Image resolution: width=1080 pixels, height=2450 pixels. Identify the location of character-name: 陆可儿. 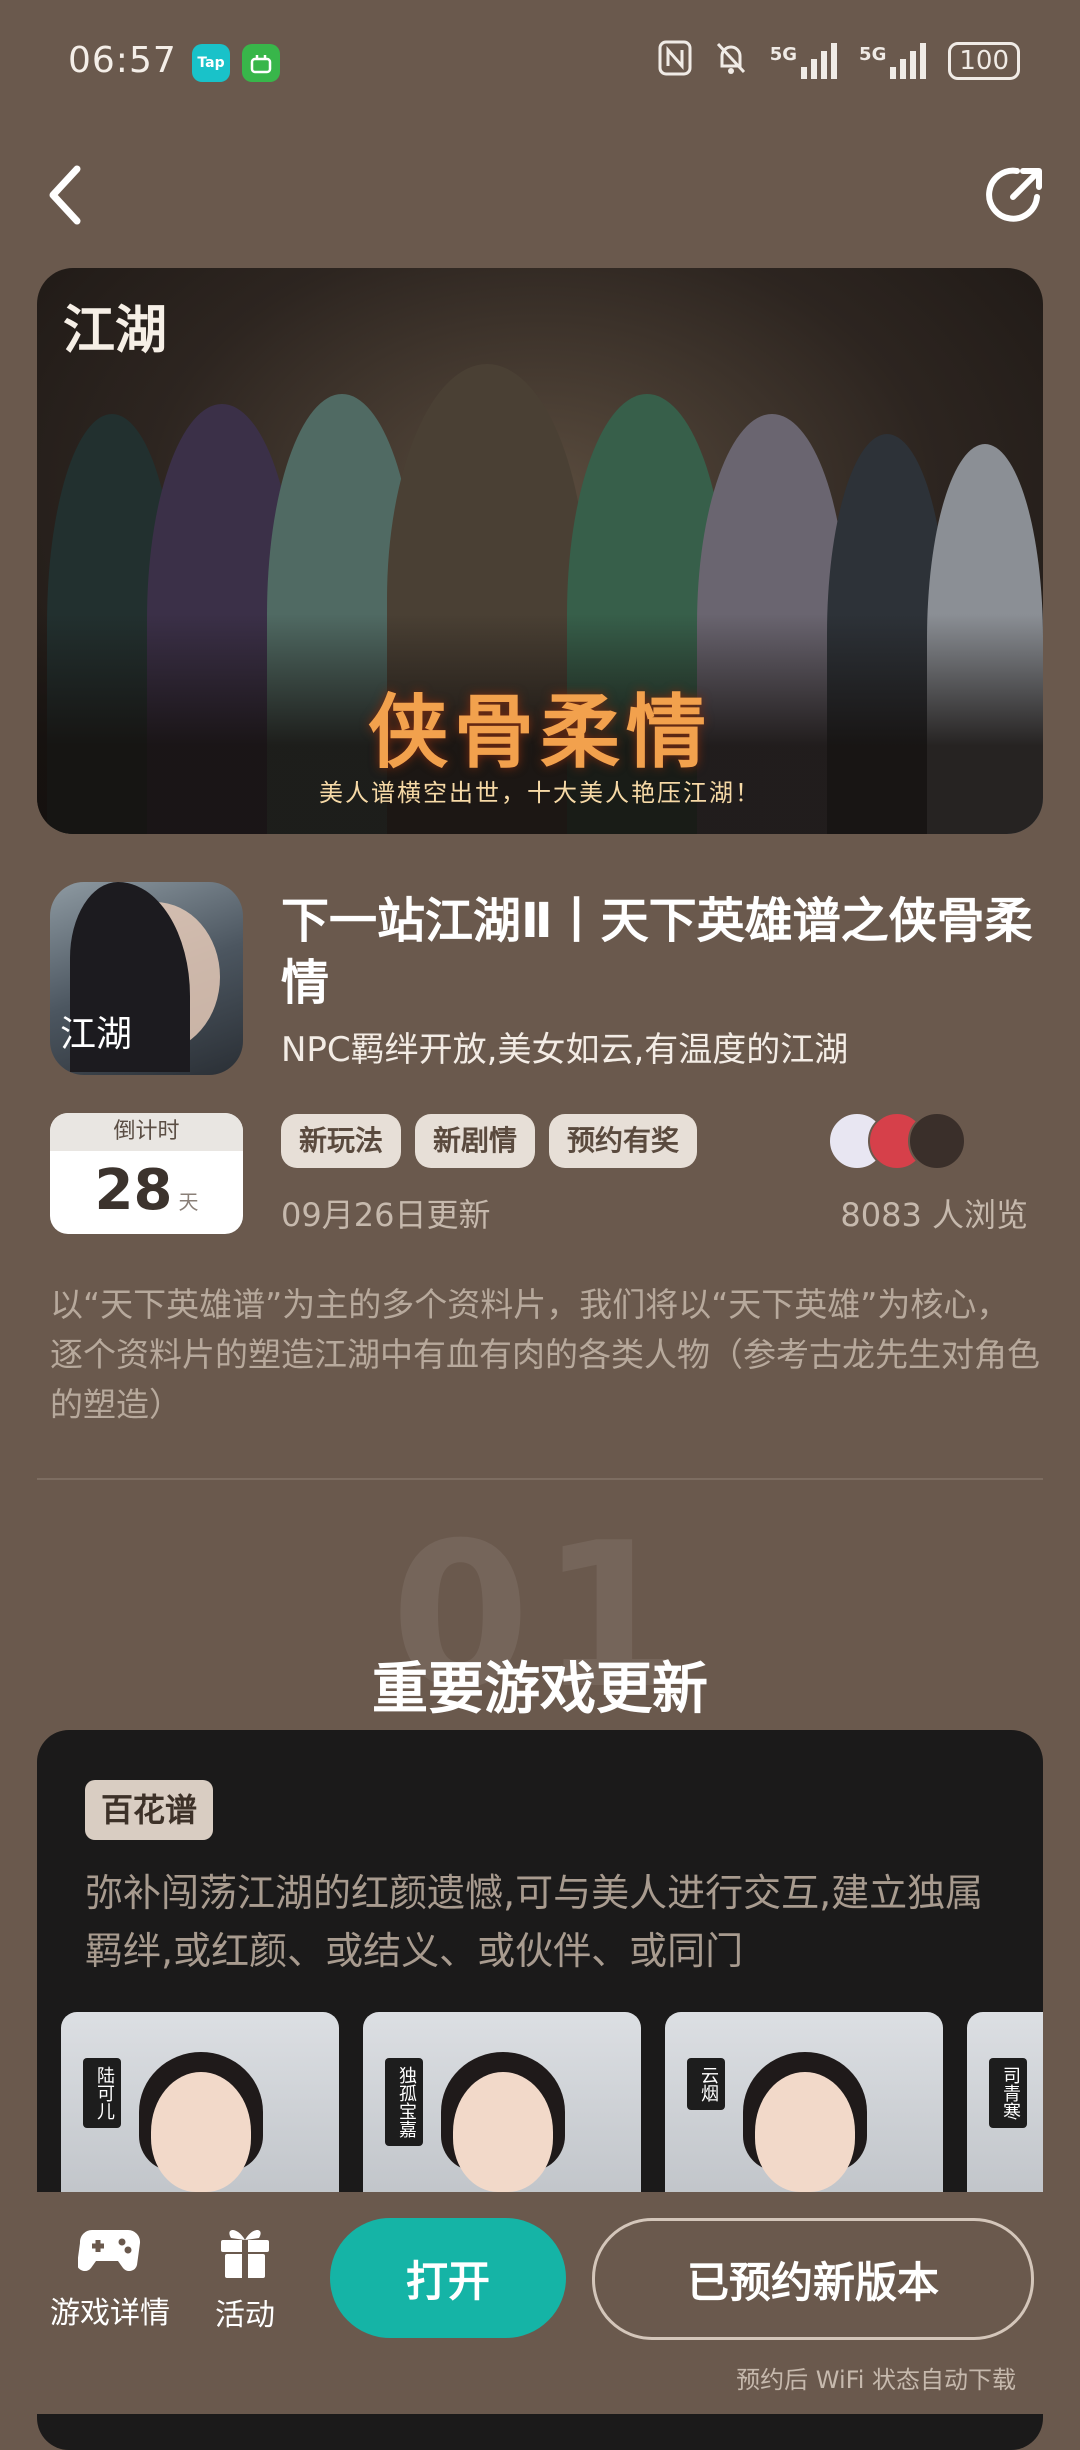
(102, 2093).